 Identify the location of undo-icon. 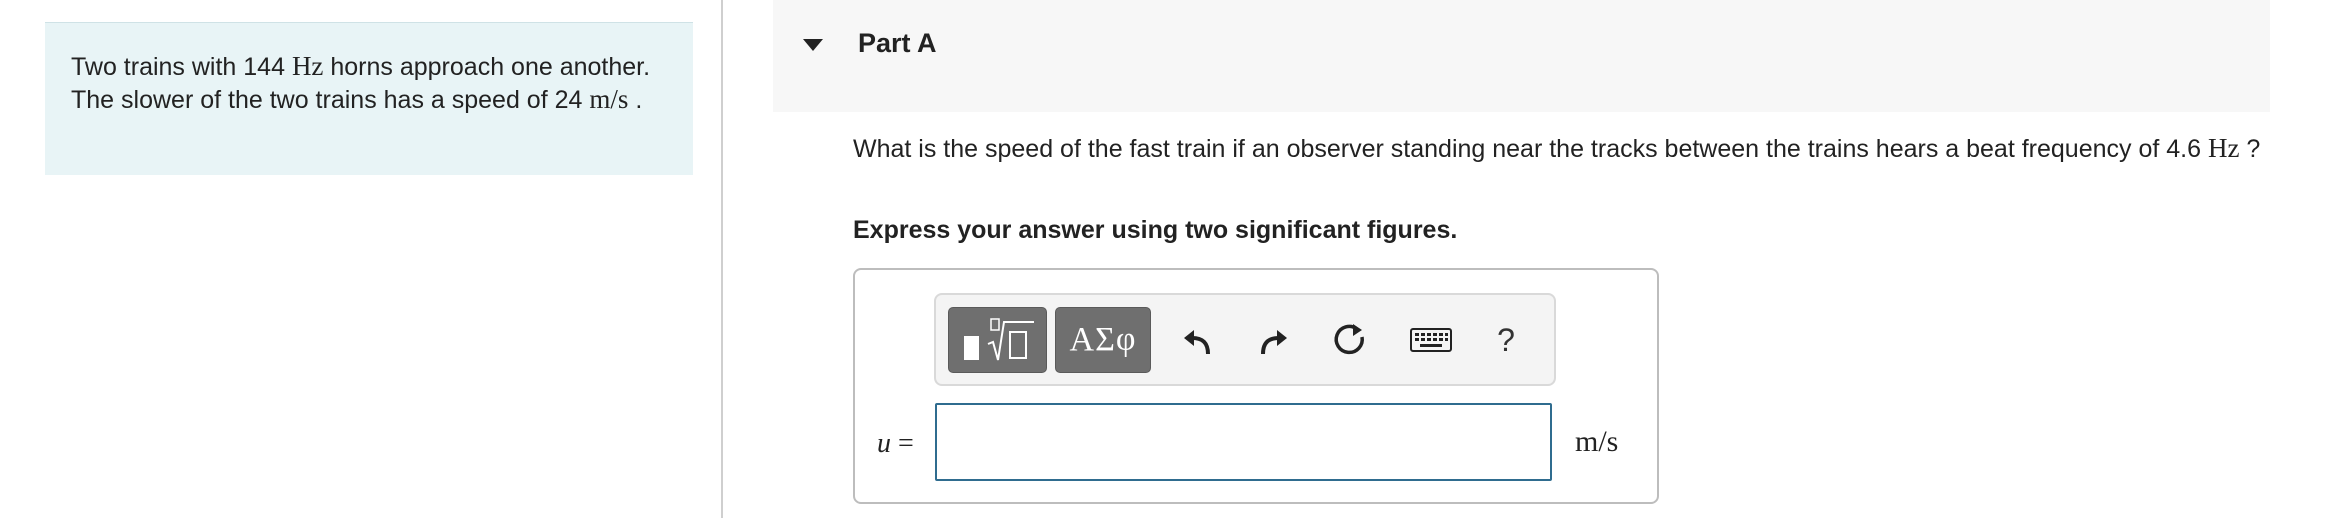
(1197, 342).